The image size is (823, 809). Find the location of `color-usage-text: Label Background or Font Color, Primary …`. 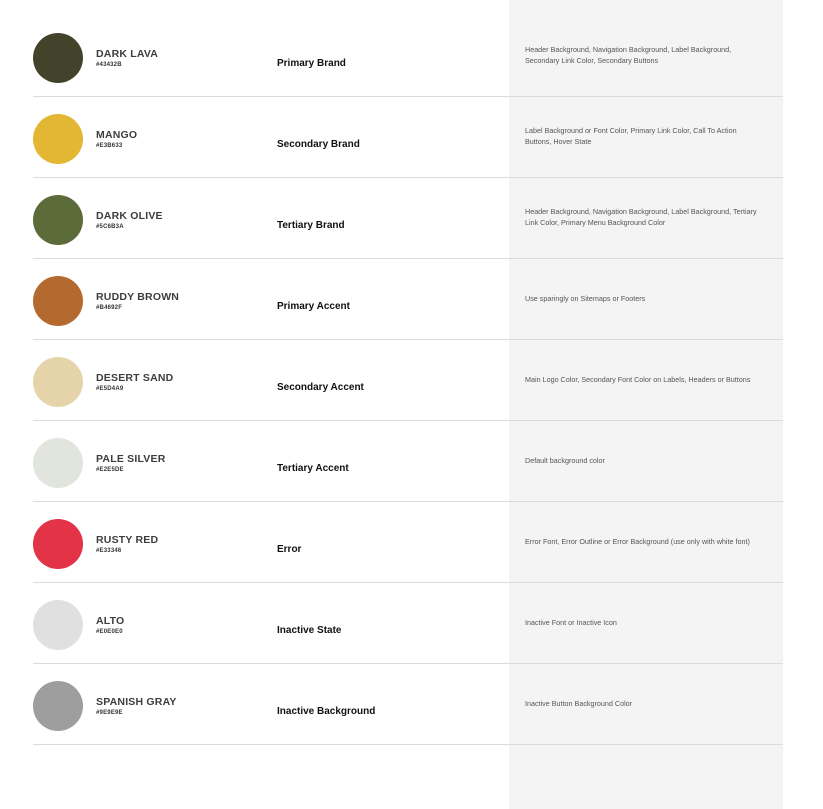

color-usage-text: Label Background or Font Color, Primary … is located at coordinates (631, 136).